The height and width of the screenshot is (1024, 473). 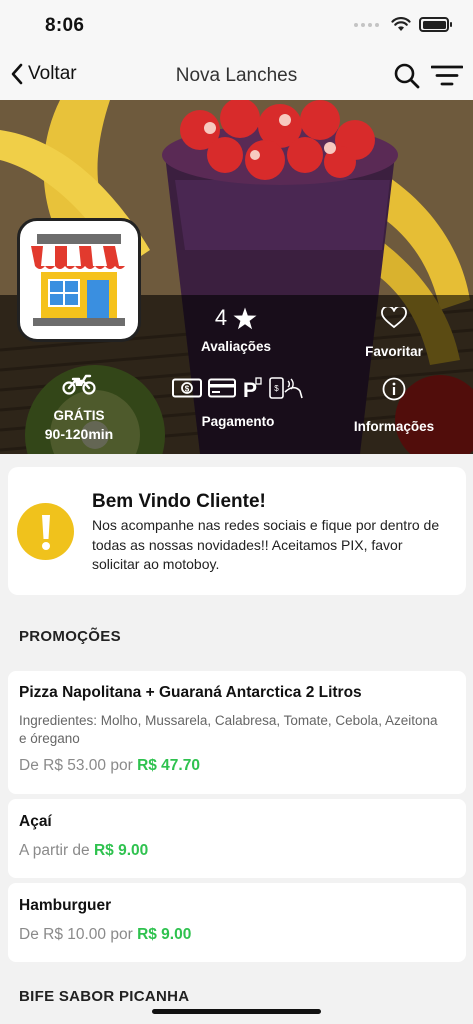 What do you see at coordinates (65, 25) in the screenshot?
I see `status-time: 8:06` at bounding box center [65, 25].